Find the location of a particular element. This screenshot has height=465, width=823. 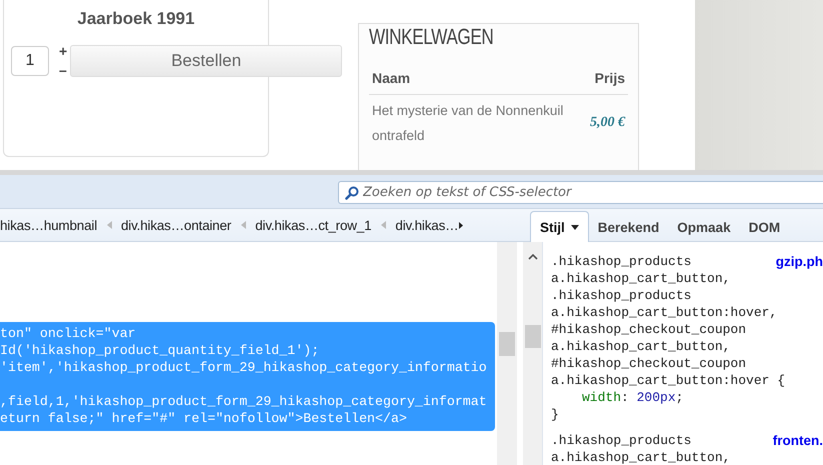

panel-tab: Opmaak is located at coordinates (704, 227).